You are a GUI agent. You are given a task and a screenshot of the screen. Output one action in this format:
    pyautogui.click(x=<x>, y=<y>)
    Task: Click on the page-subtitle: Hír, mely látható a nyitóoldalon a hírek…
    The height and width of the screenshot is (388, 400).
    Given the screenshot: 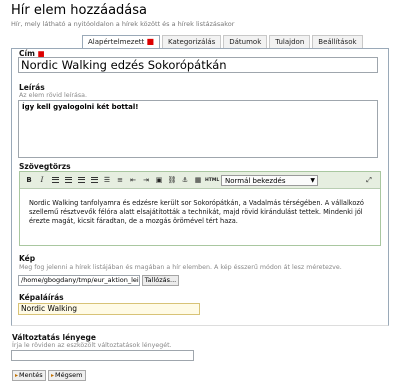 What is the action you would take?
    pyautogui.click(x=123, y=24)
    